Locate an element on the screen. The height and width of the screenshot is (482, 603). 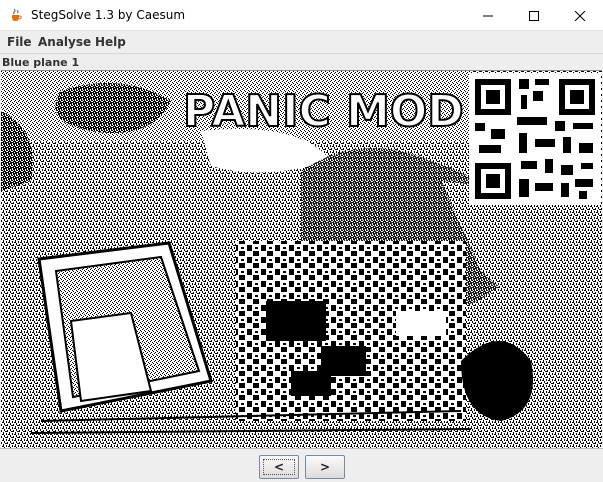
previous-plane-button: < is located at coordinates (279, 467).